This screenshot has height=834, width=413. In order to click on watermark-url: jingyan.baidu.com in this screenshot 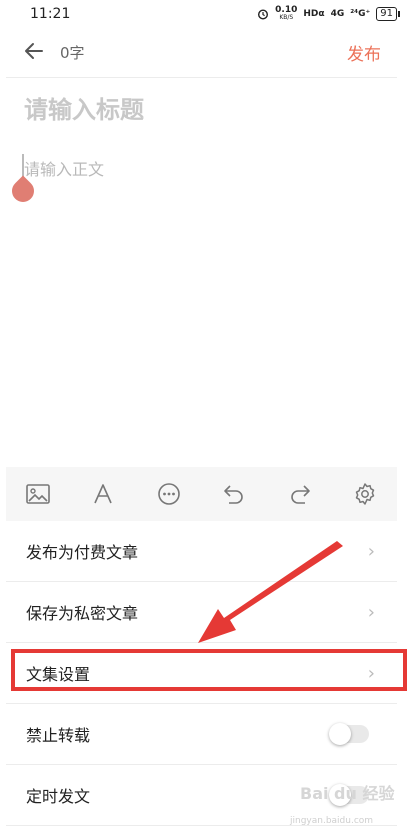, I will do `click(332, 821)`.